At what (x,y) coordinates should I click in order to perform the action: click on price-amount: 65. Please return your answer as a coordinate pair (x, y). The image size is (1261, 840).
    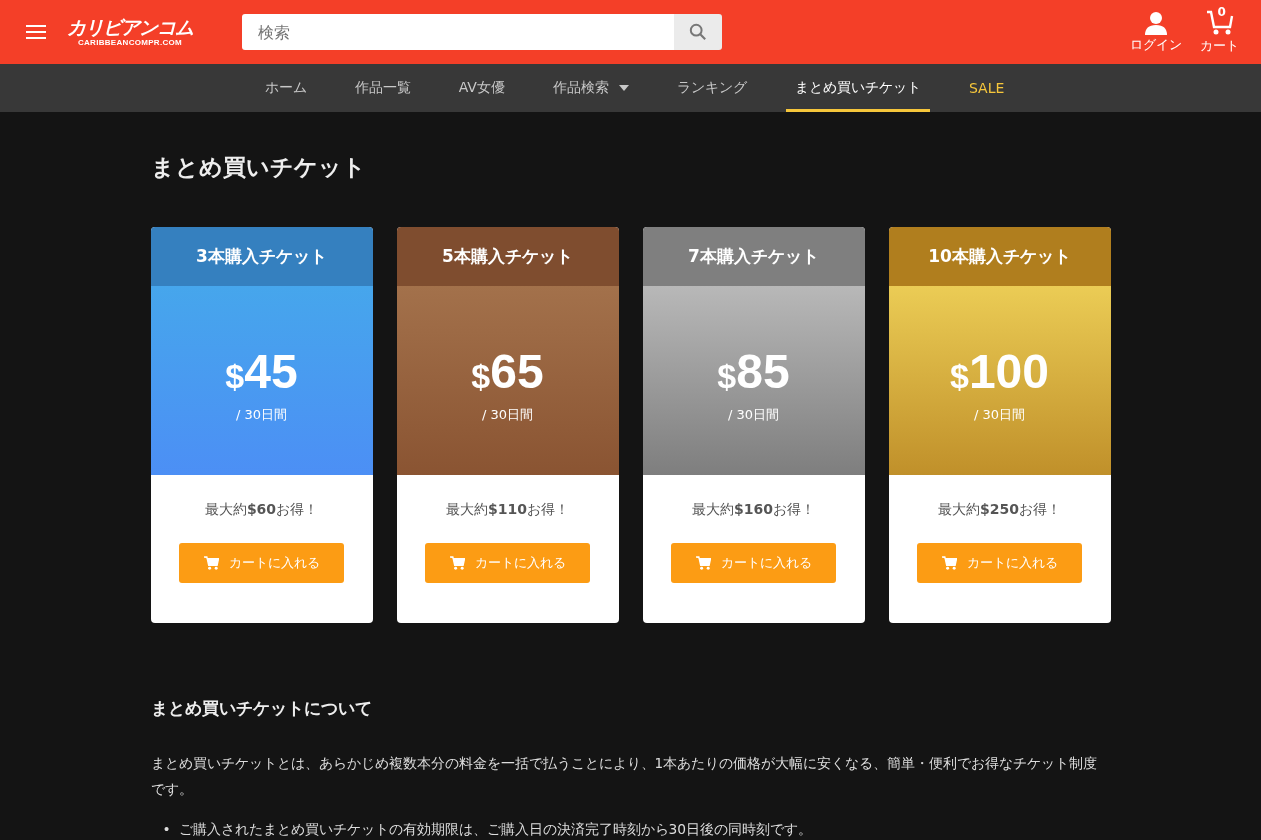
    Looking at the image, I should click on (517, 371).